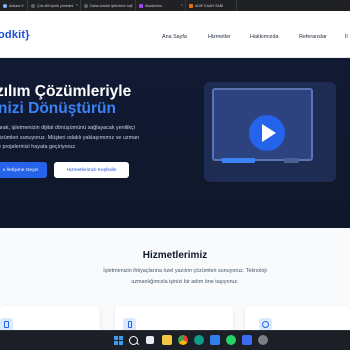 This screenshot has width=350, height=350. I want to click on tab-title: Akademim, so click(153, 5).